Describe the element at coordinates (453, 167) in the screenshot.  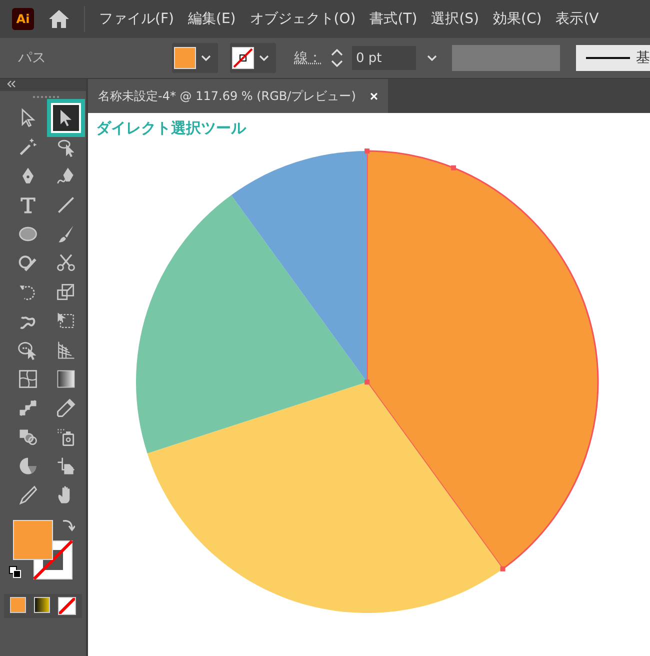
I see `anchor-point` at that location.